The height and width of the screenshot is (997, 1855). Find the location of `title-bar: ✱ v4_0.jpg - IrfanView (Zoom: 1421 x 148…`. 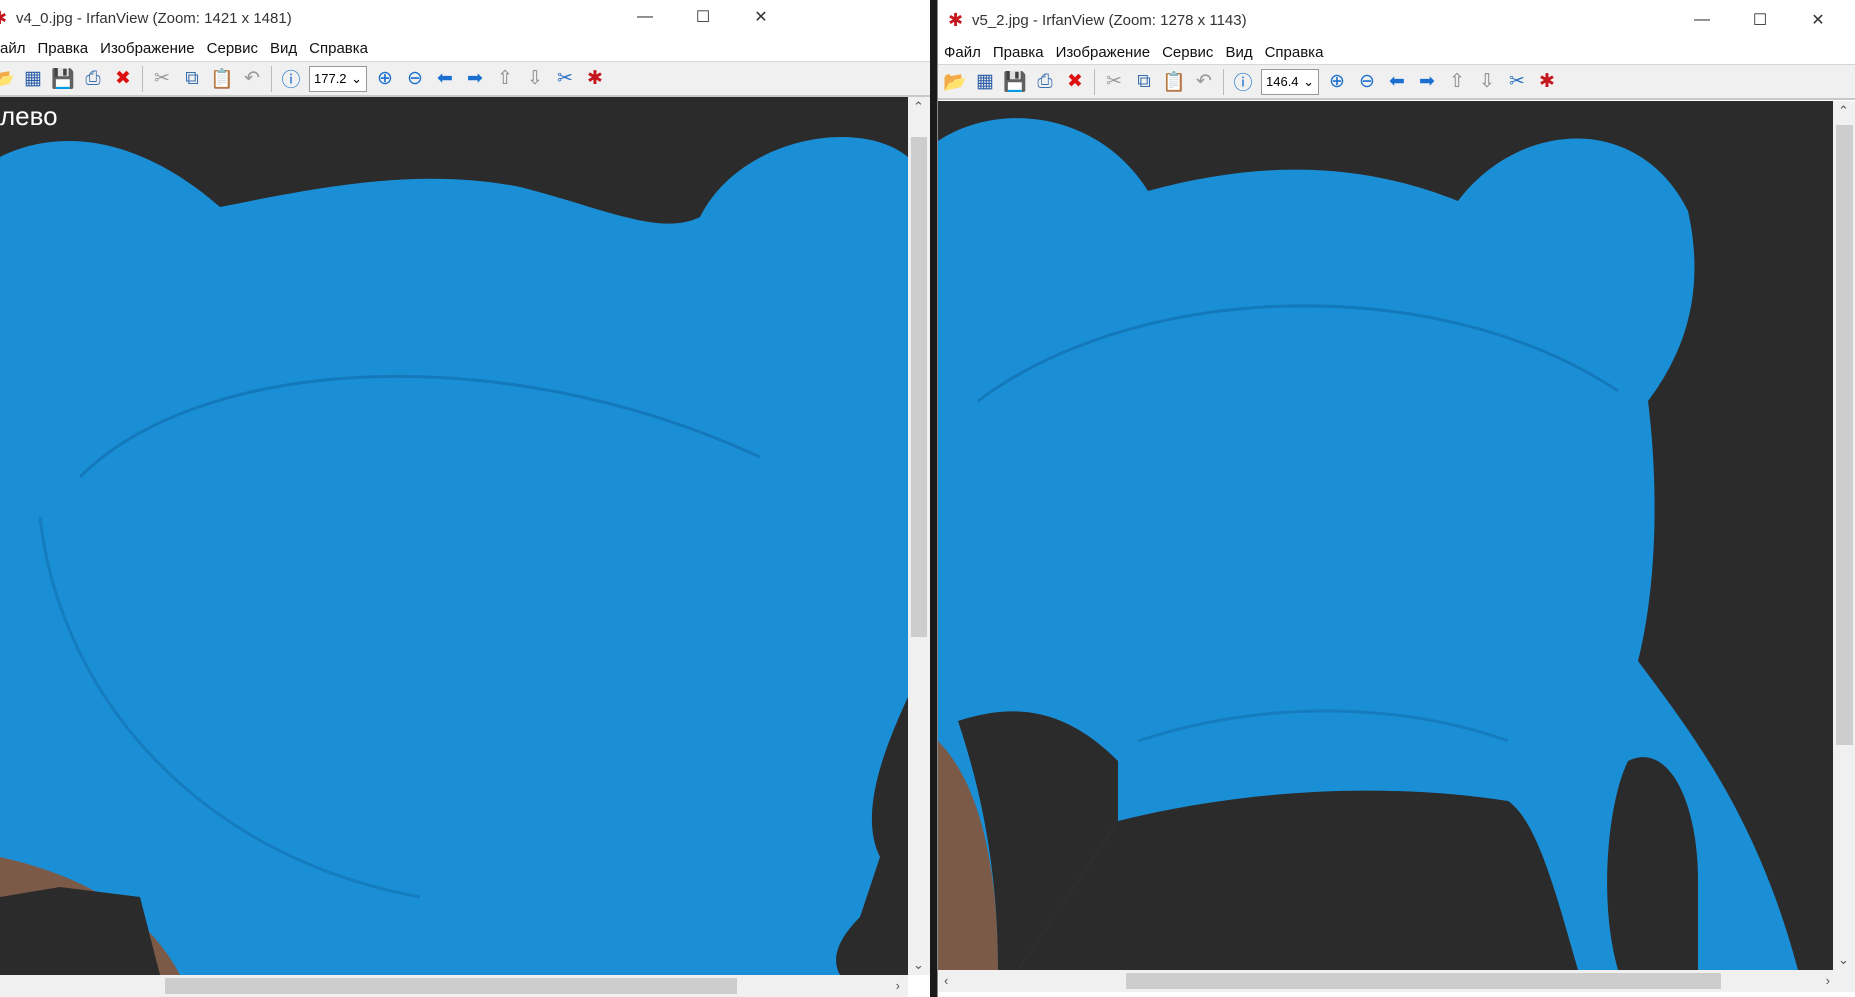

title-bar: ✱ v4_0.jpg - IrfanView (Zoom: 1421 x 148… is located at coordinates (465, 18).